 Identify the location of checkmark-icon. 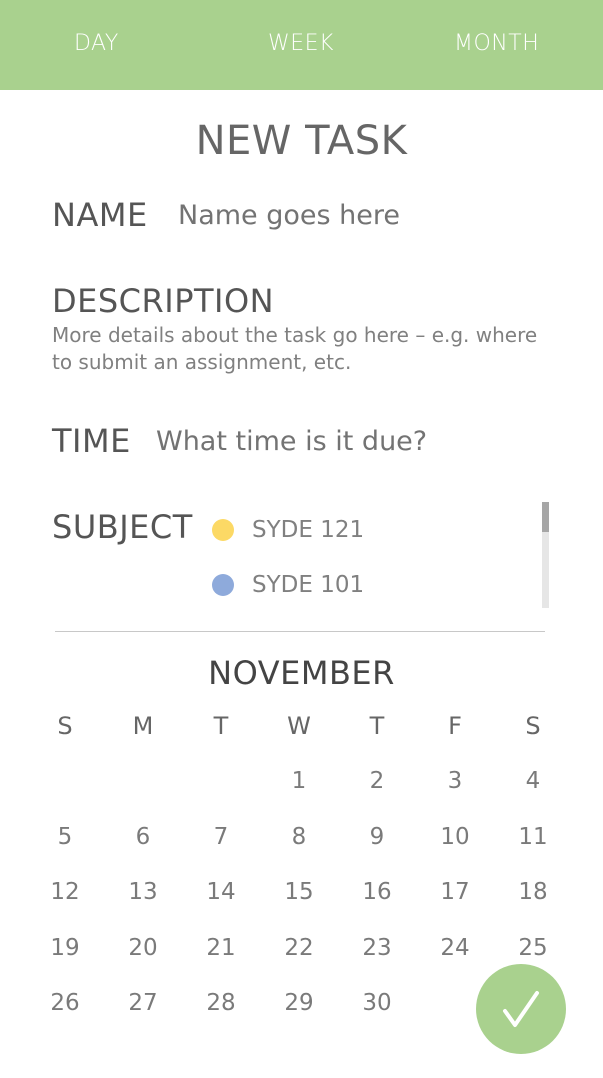
(521, 1009).